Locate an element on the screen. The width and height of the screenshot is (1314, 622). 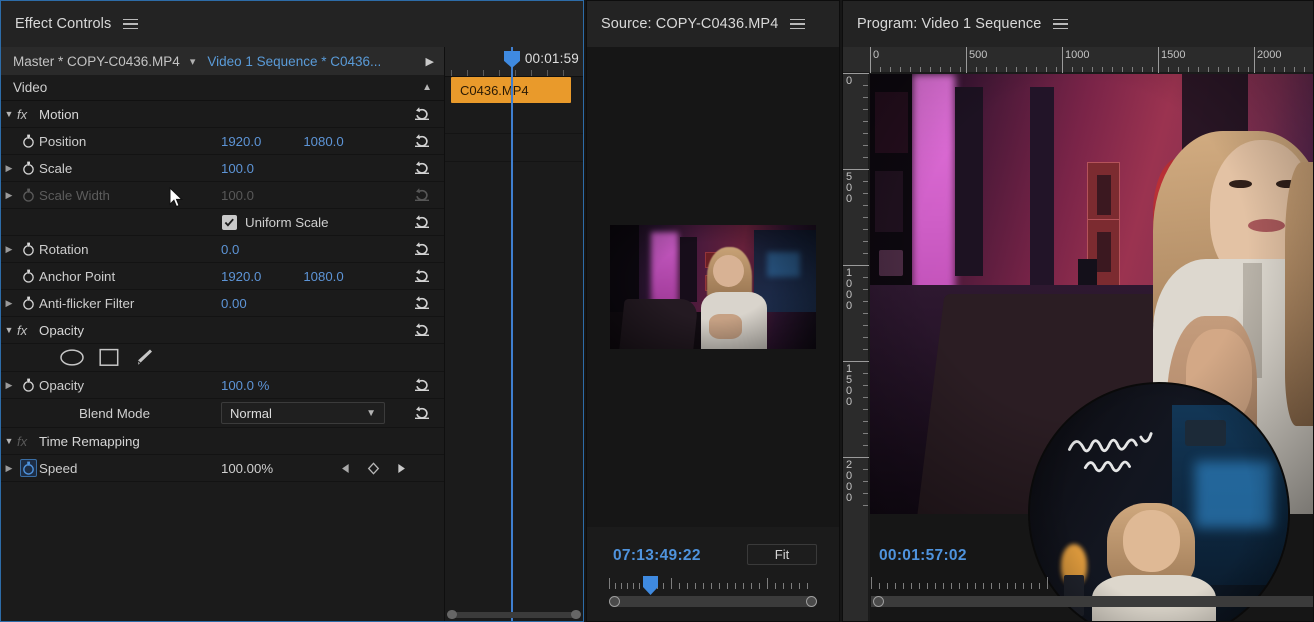
ruler-v-tick-1500: 1500 is located at coordinates (849, 385).